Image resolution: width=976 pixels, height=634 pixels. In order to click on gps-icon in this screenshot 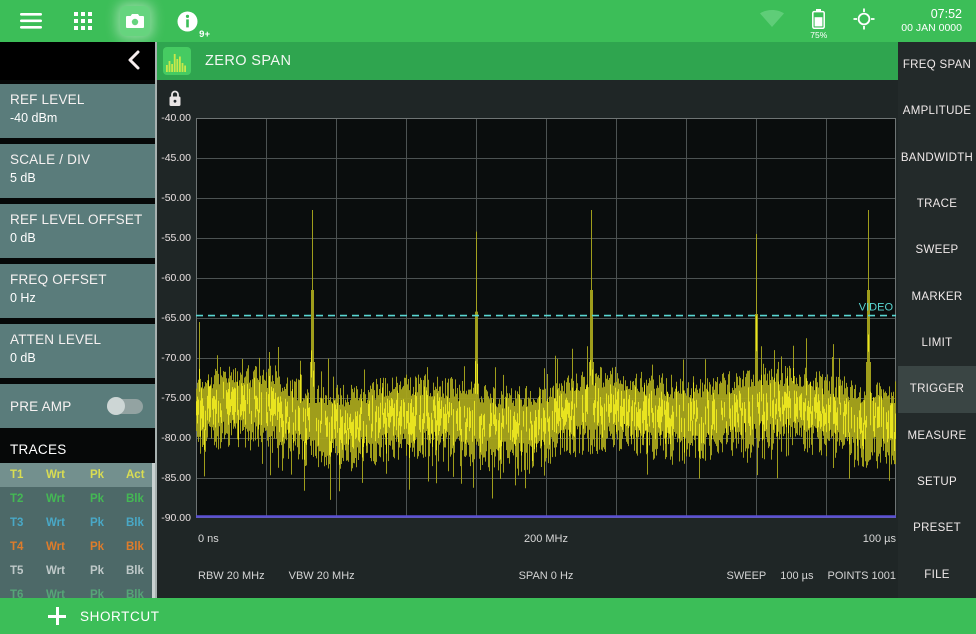, I will do `click(864, 21)`.